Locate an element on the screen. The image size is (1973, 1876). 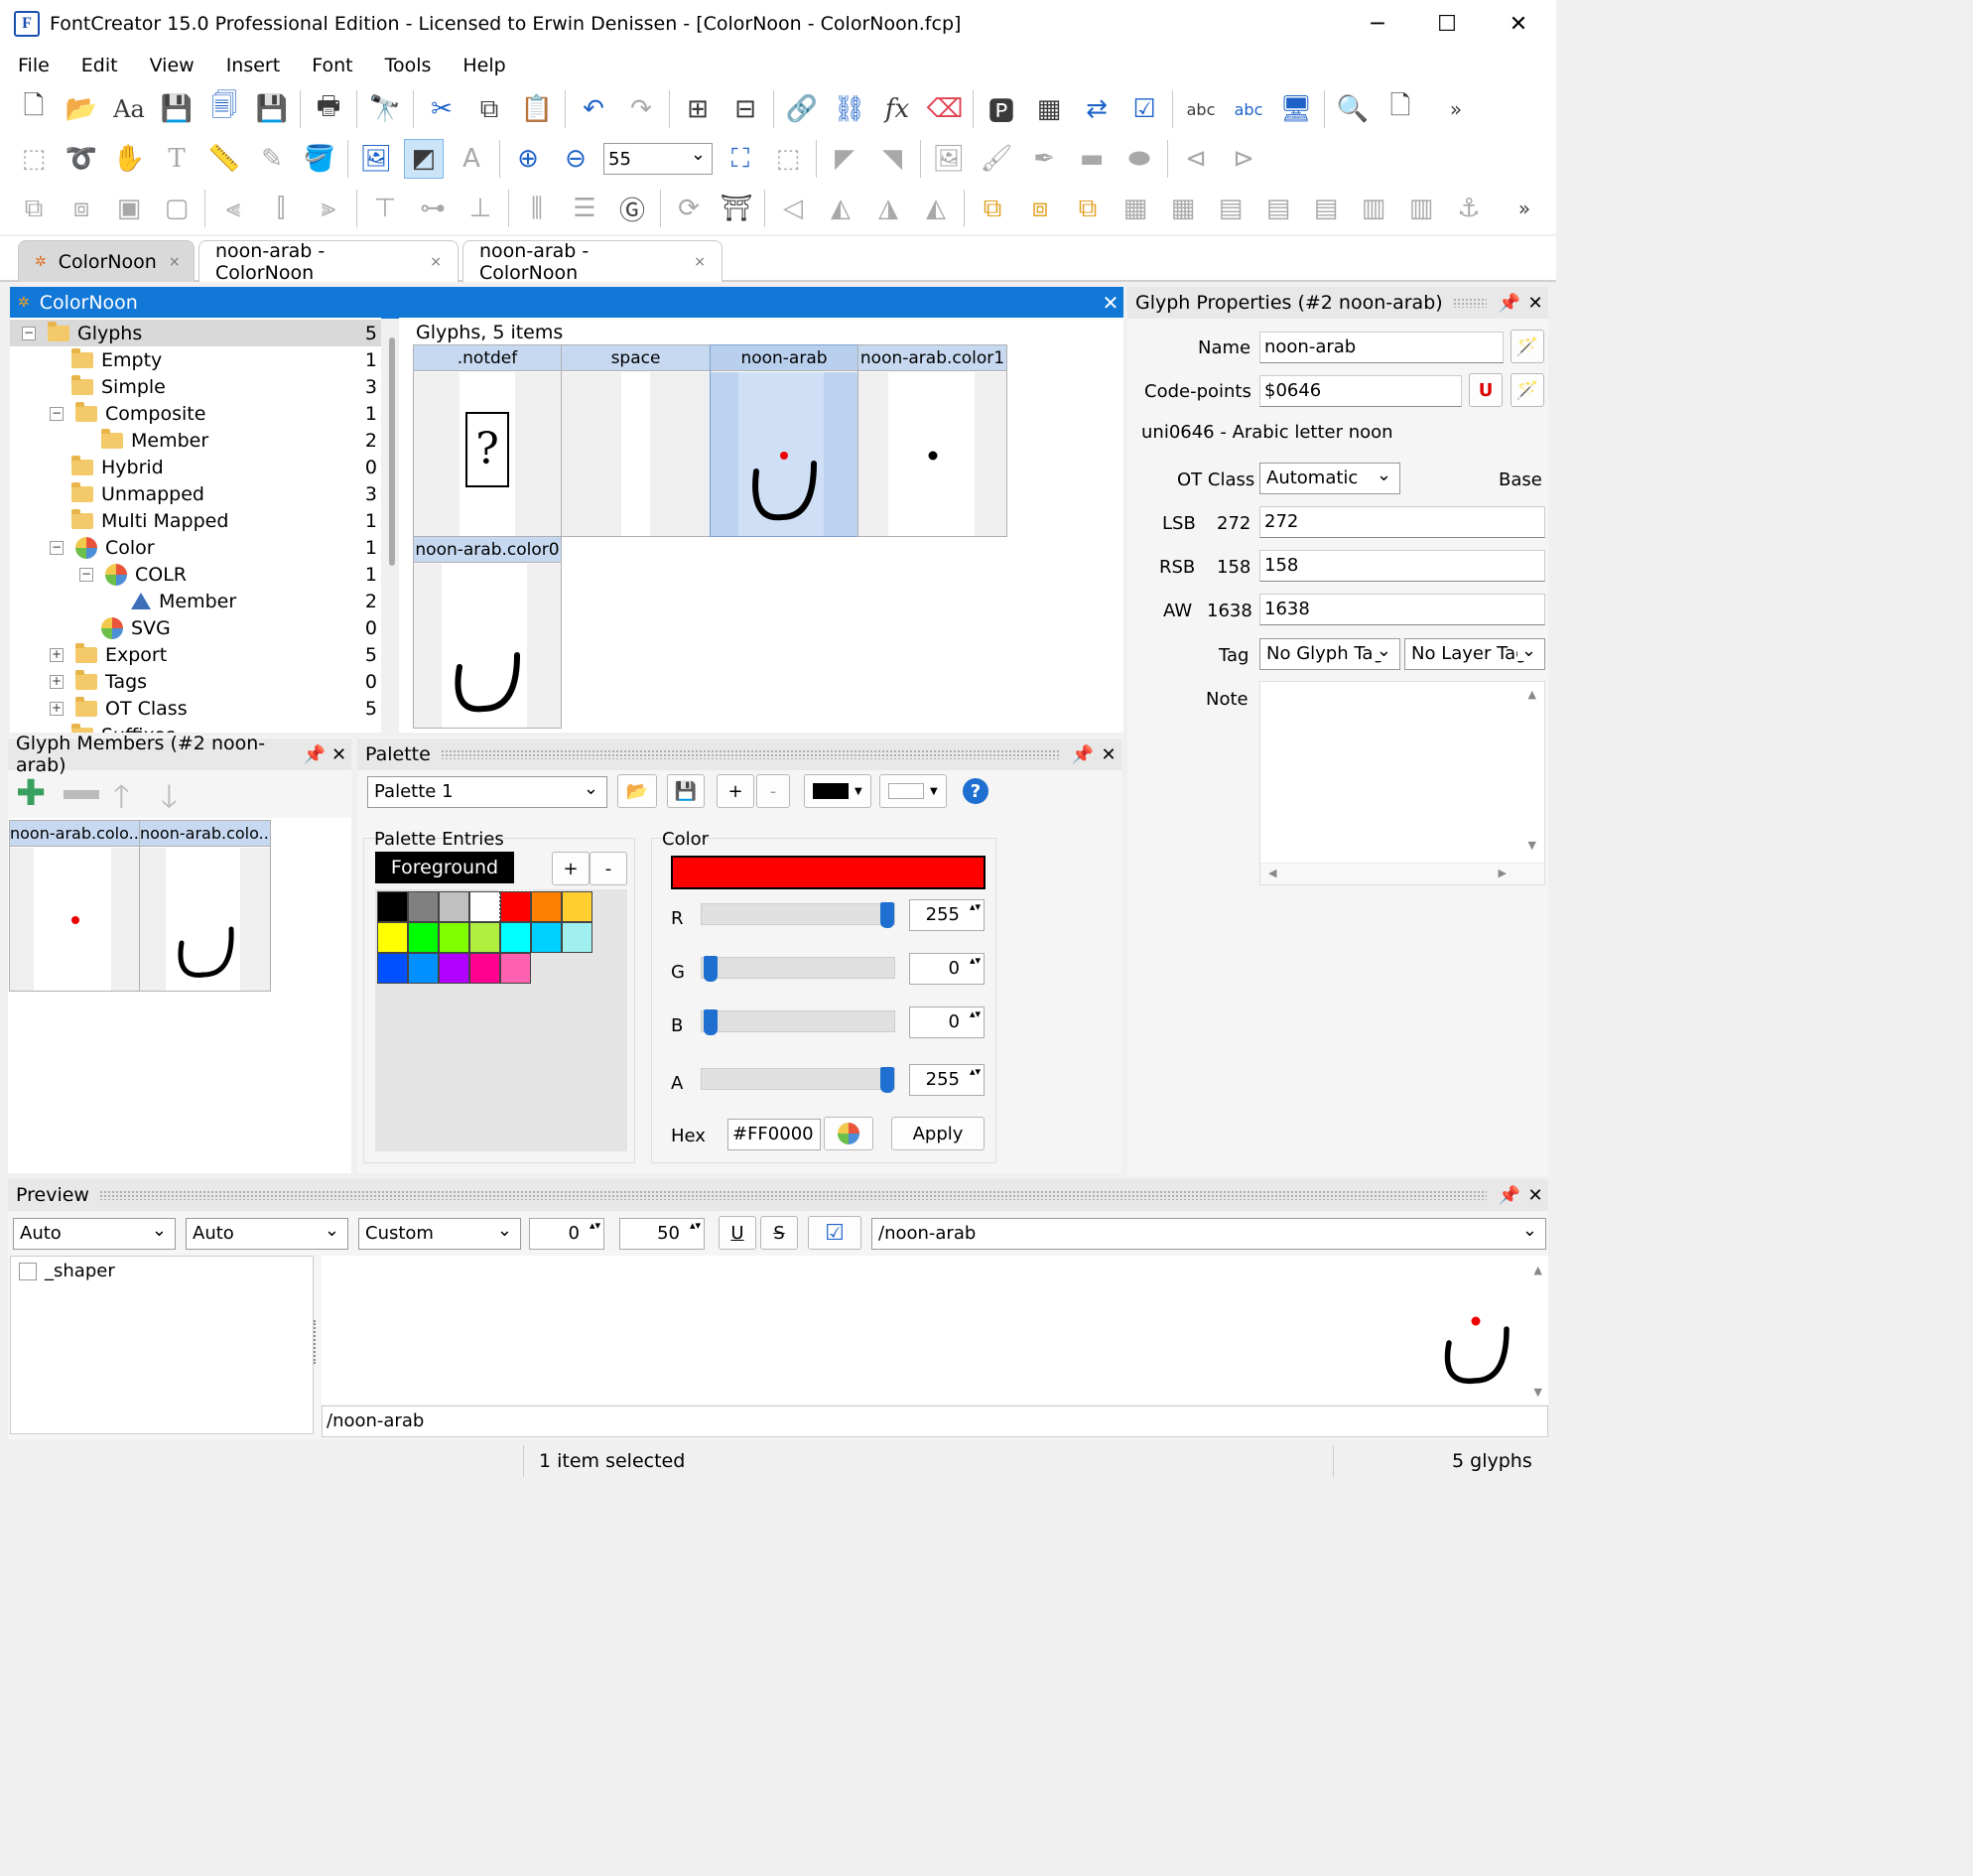
preview-text-field: /noon-arab is located at coordinates (935, 1421).